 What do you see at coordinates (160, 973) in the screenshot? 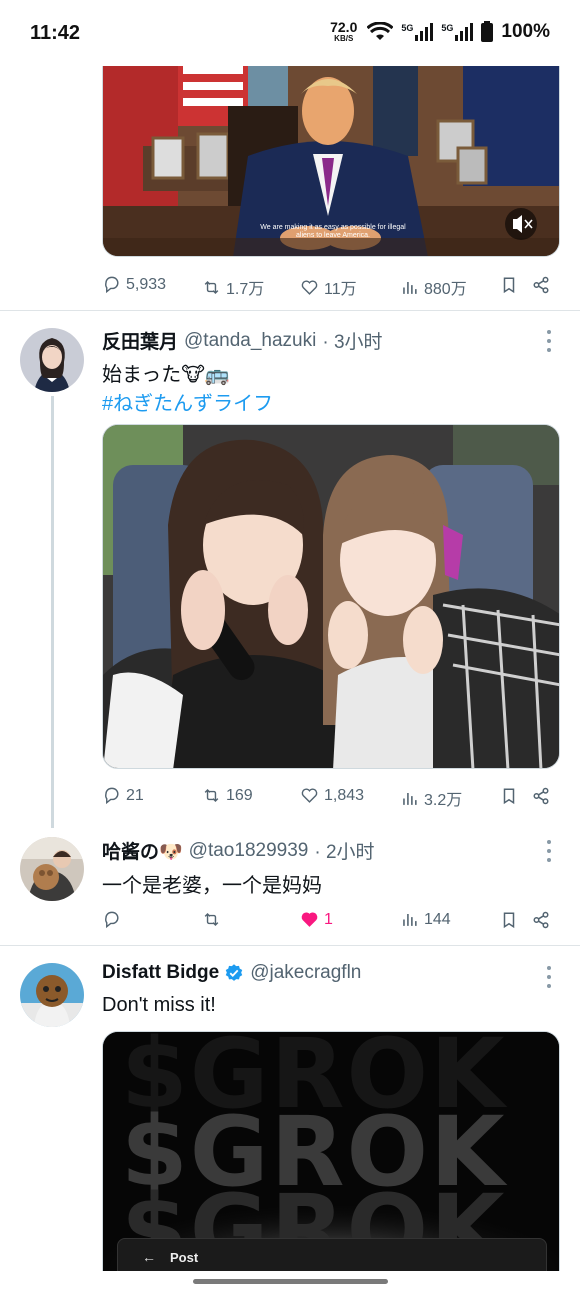
I see `display-name: Disfatt Bidge` at bounding box center [160, 973].